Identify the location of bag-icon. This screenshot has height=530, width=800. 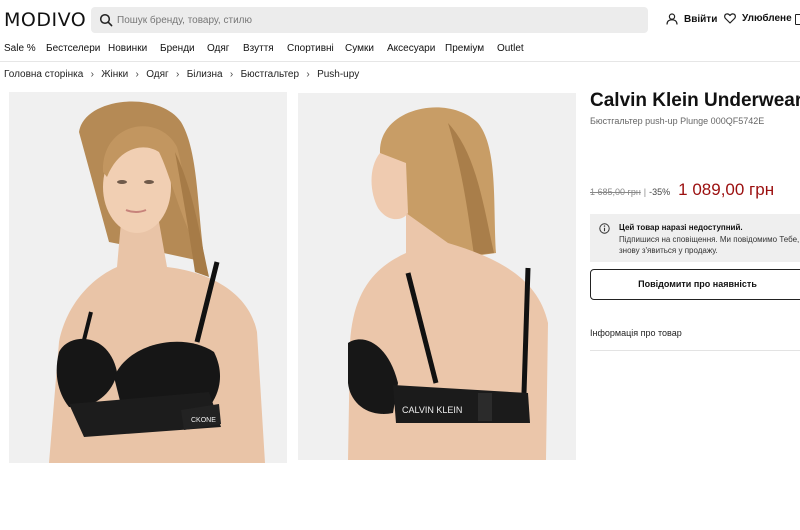
(797, 19).